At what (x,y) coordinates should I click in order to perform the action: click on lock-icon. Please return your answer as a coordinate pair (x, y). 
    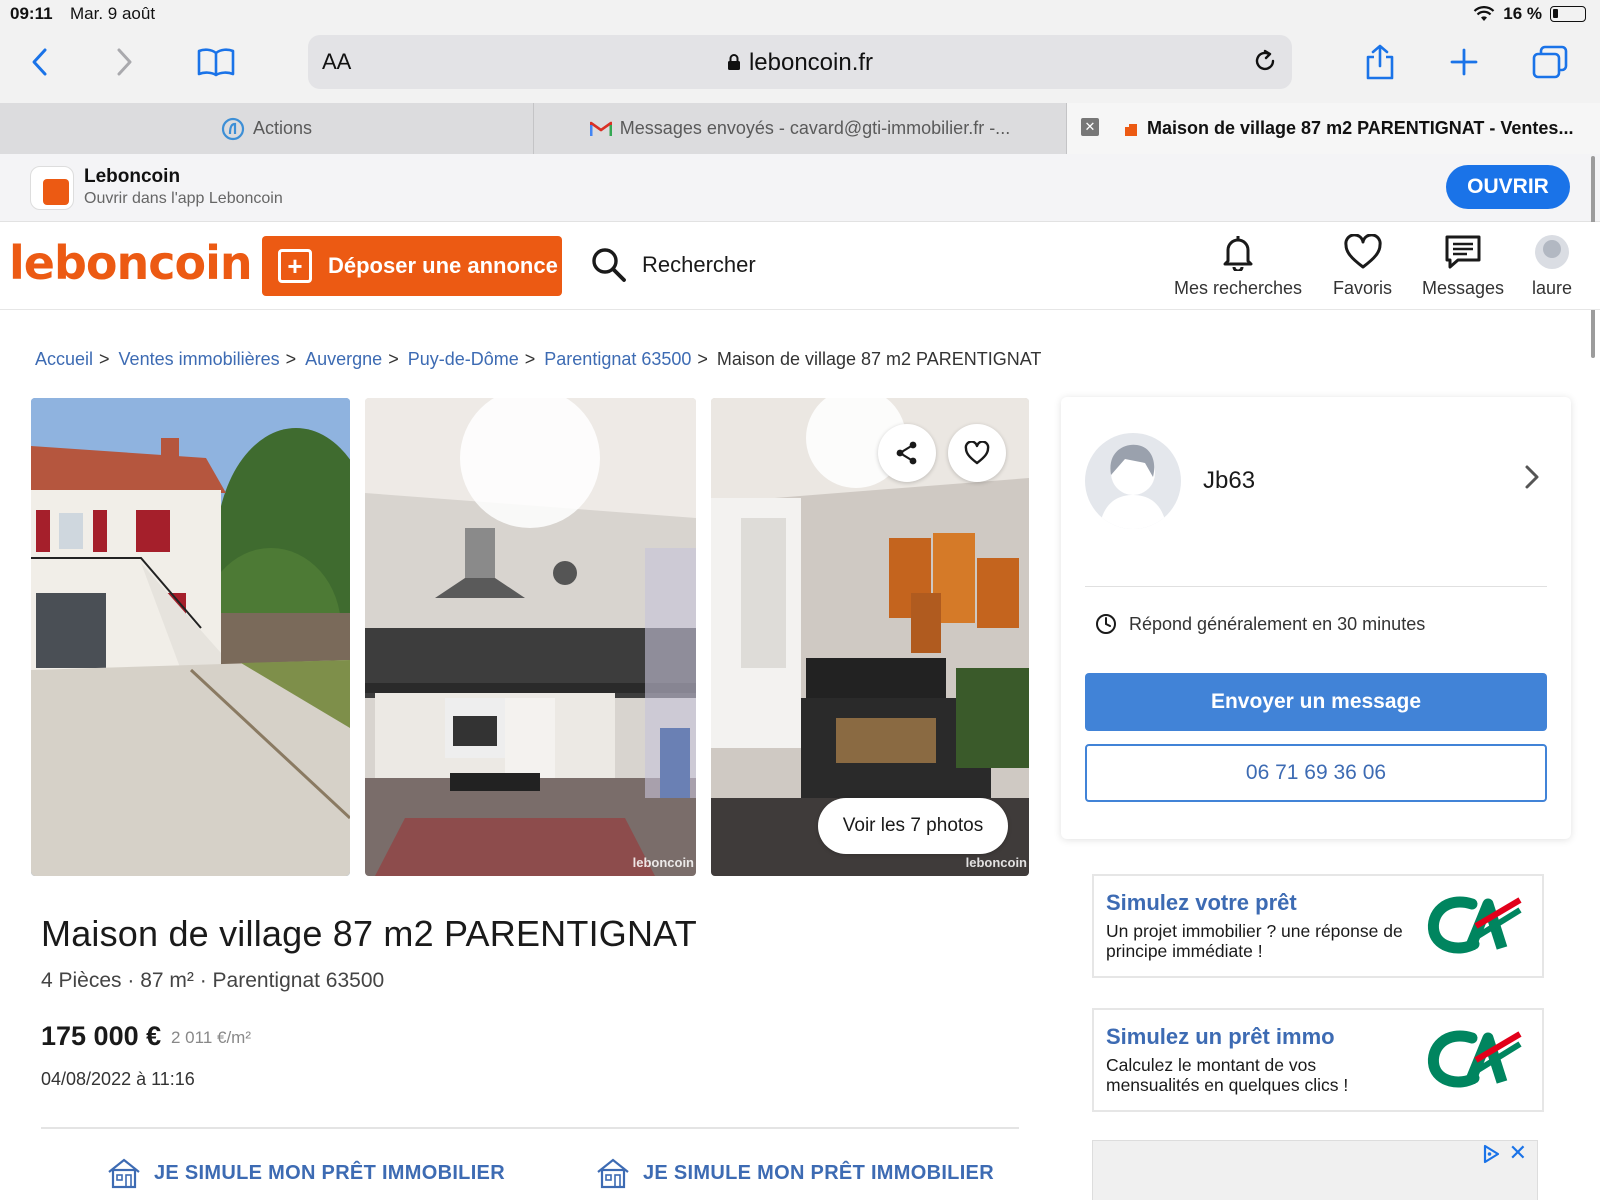
    Looking at the image, I should click on (733, 62).